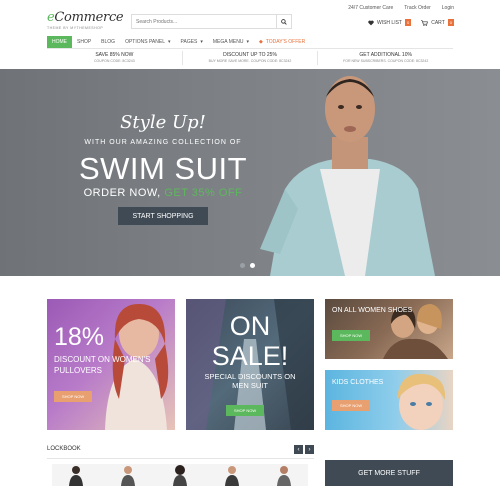 This screenshot has height=486, width=500. I want to click on card-discount-text-2: PULLOVERS, so click(78, 370).